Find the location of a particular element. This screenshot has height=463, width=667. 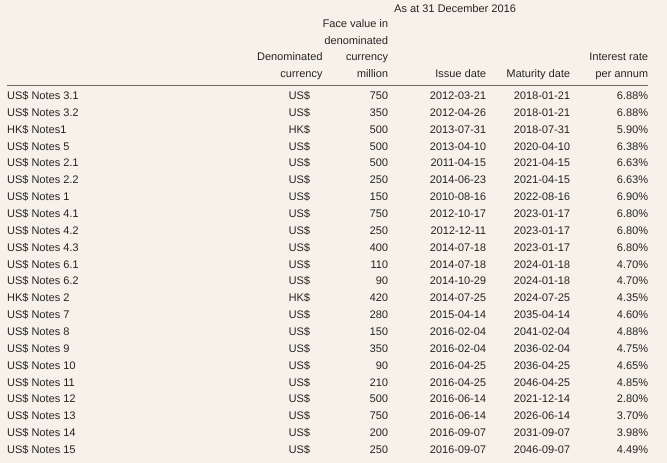

table-cell: 2041-02-04 is located at coordinates (542, 332).